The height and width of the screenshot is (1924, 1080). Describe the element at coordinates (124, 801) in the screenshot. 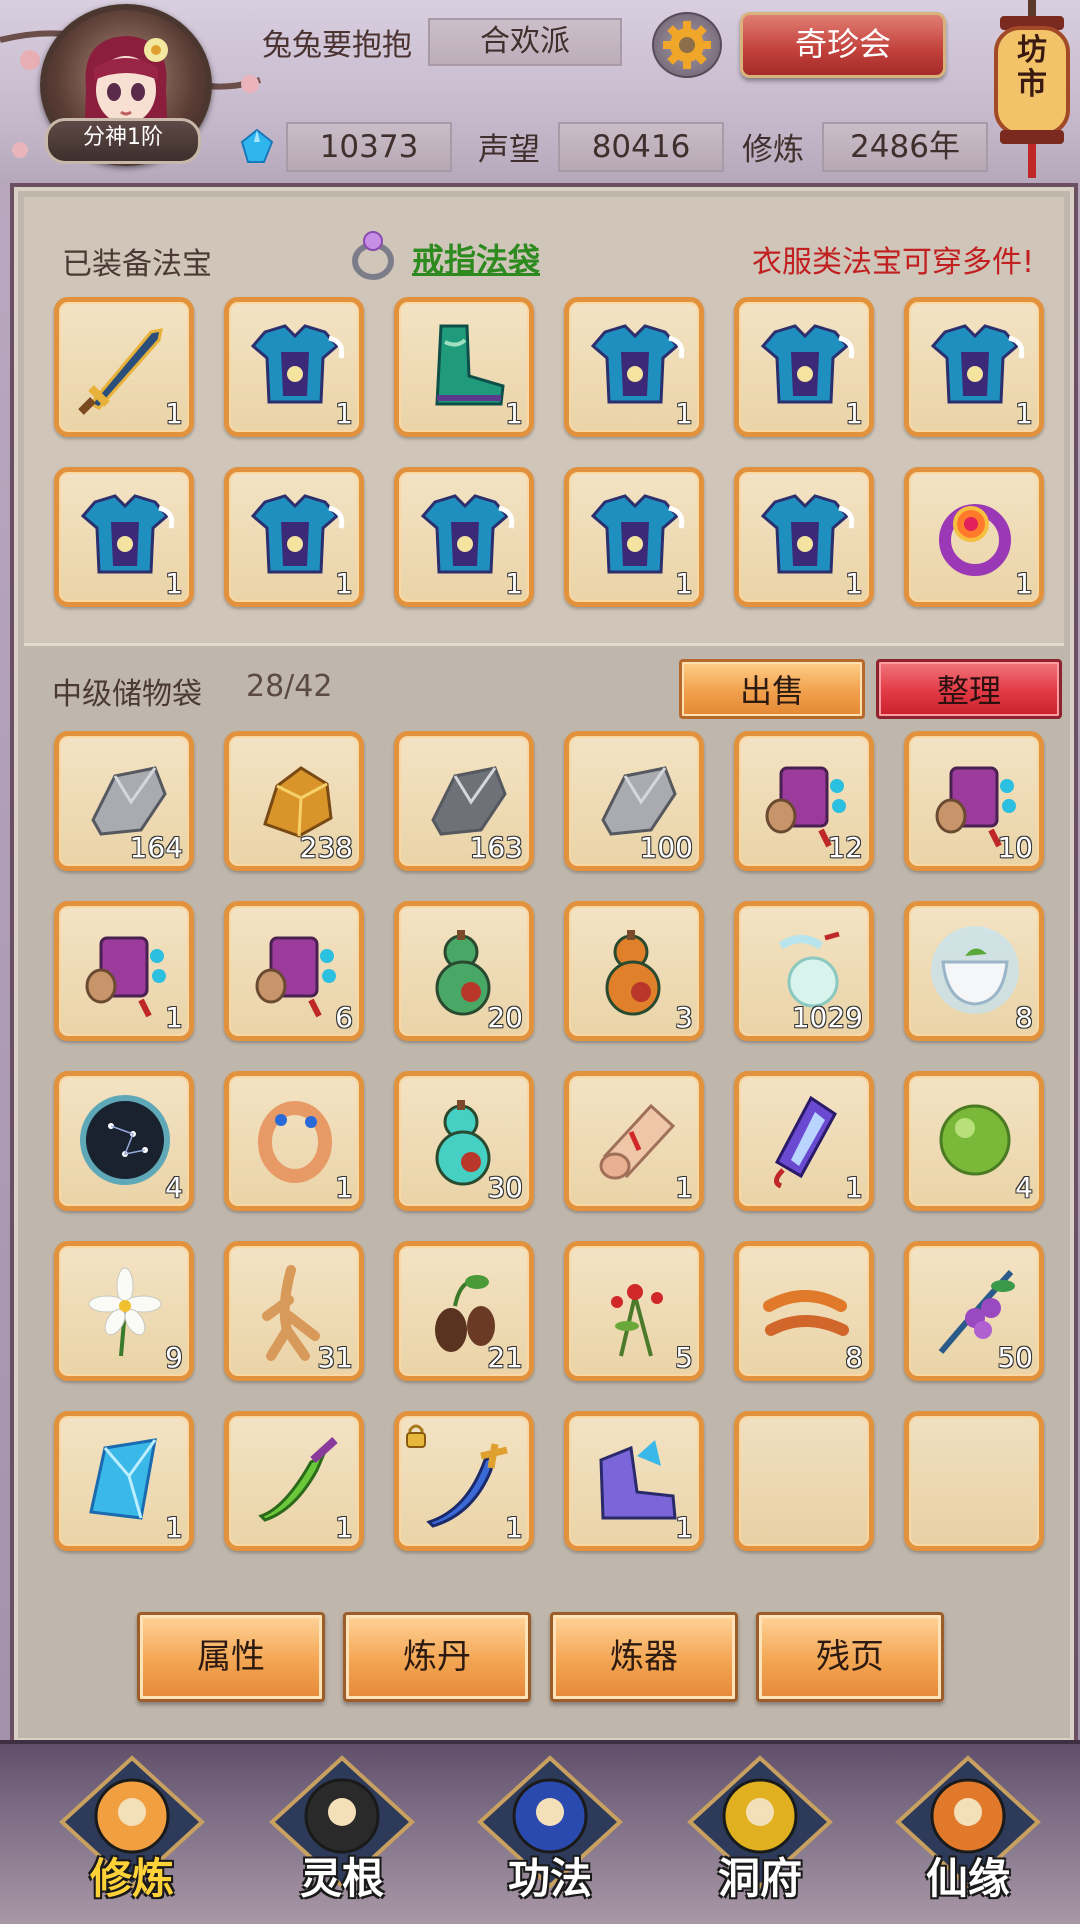

I see `inventory-slot: 164` at that location.